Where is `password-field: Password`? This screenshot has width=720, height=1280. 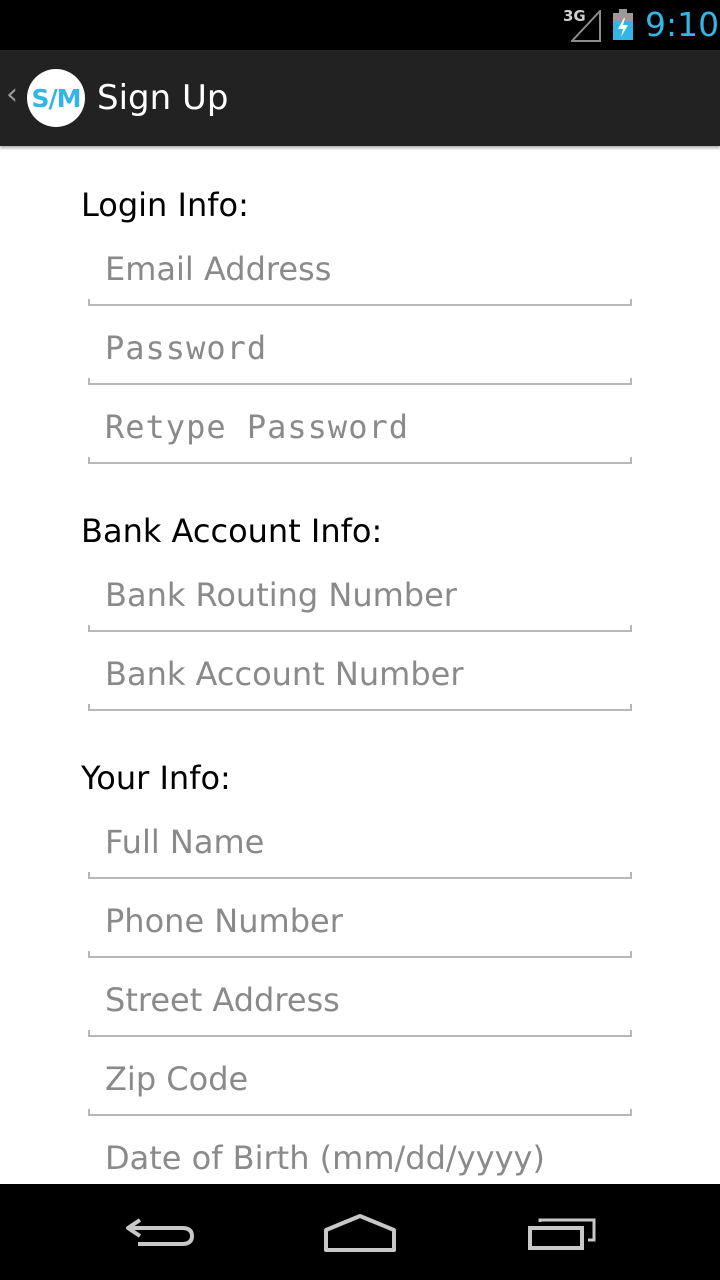 password-field: Password is located at coordinates (360, 354).